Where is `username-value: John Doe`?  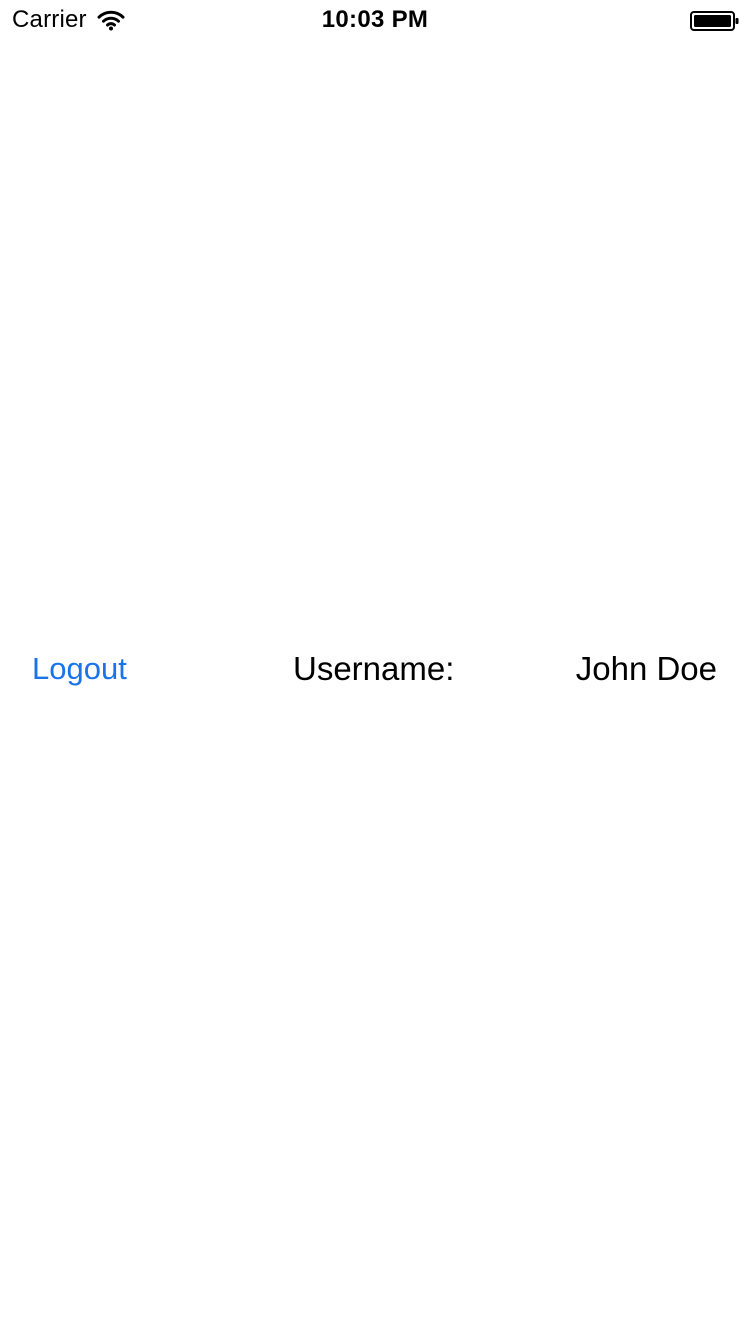 username-value: John Doe is located at coordinates (646, 668).